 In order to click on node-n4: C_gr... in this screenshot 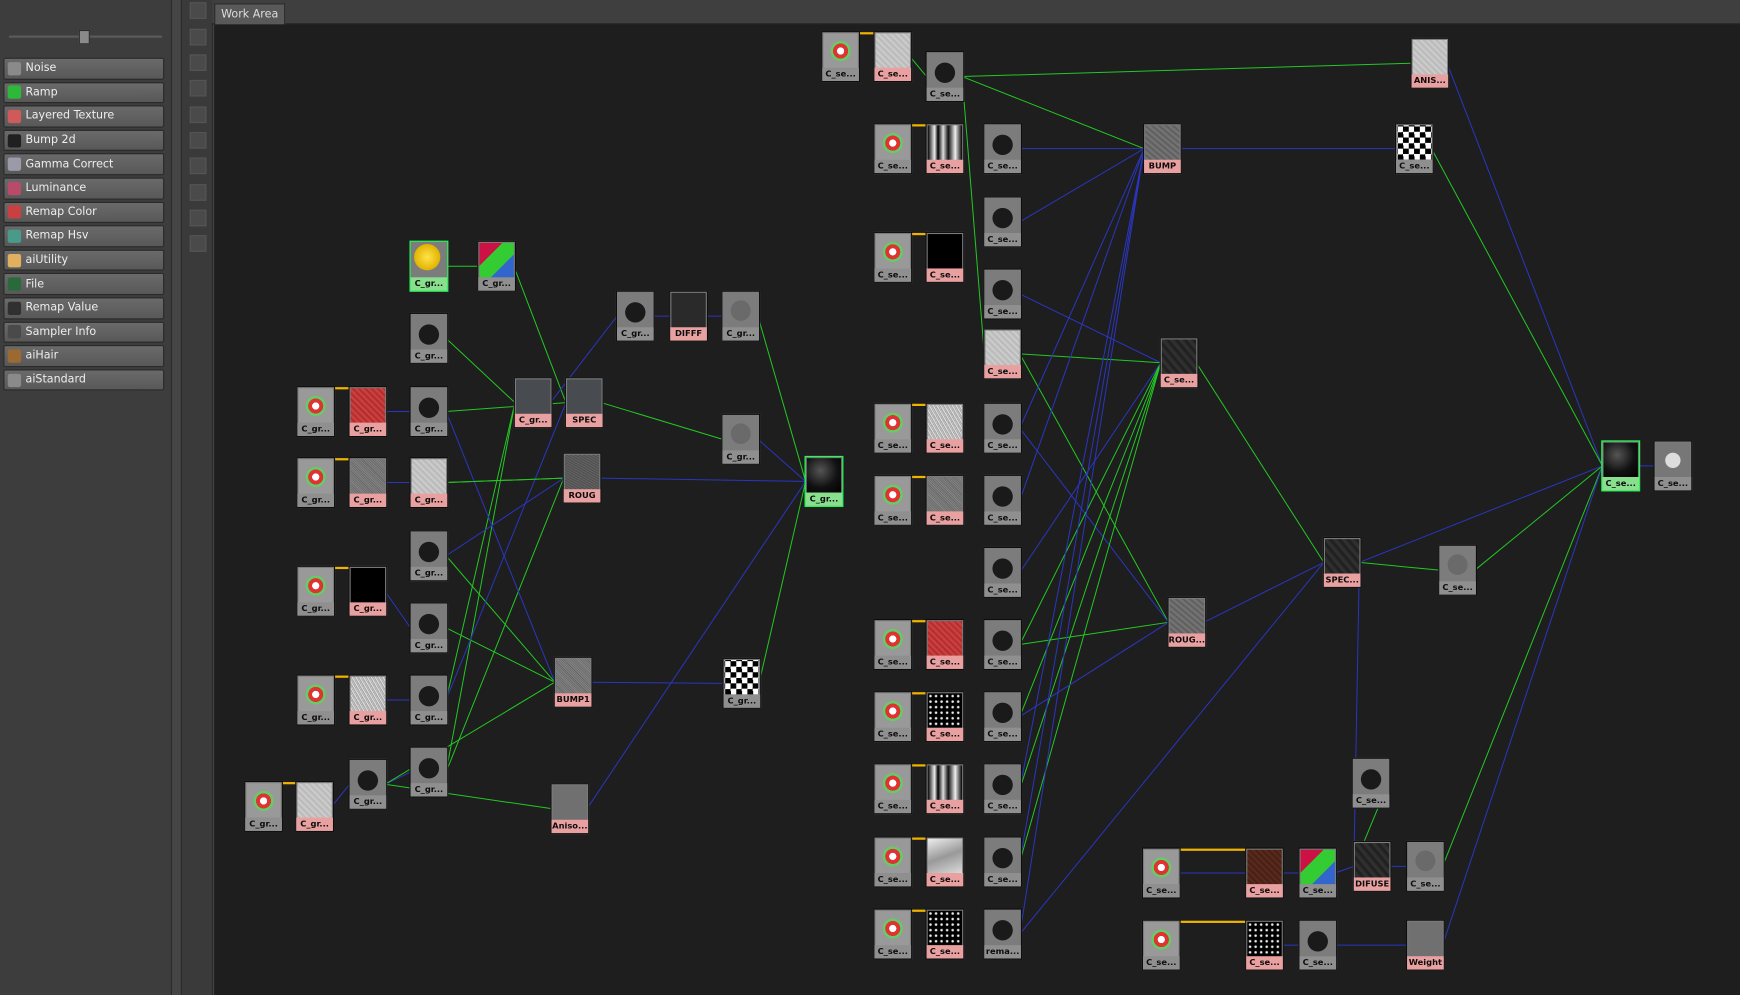, I will do `click(316, 412)`.